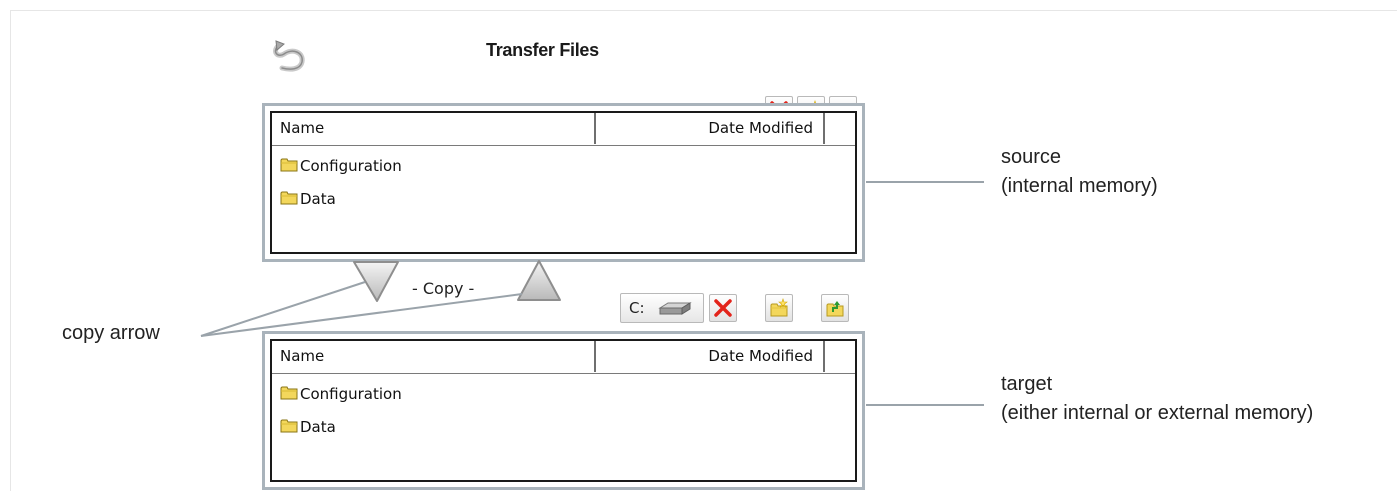 This screenshot has width=1397, height=491. I want to click on copy-arrow-callout-line-right, so click(361, 315).